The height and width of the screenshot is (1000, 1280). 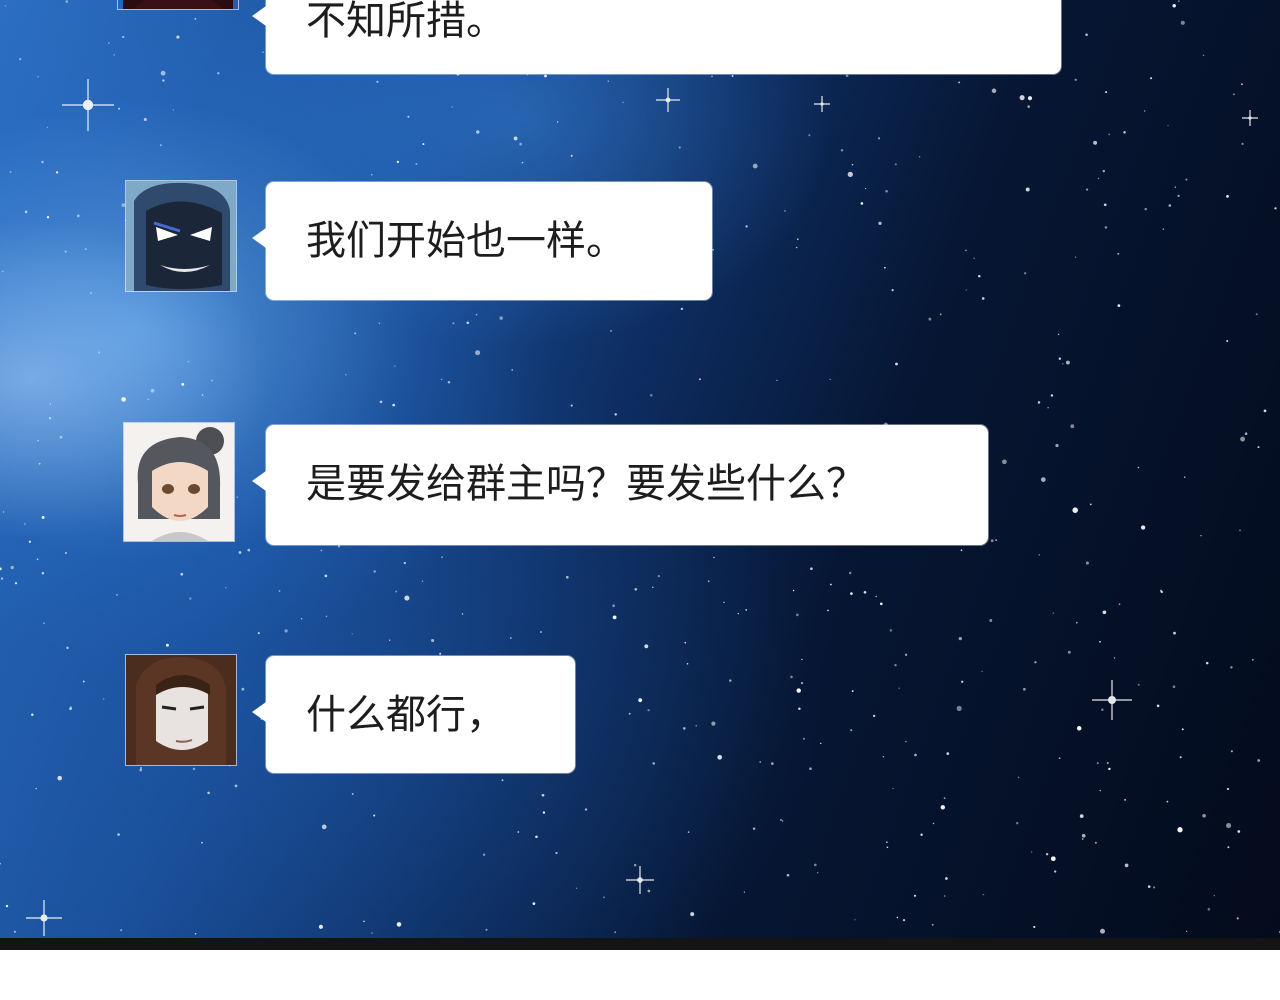 I want to click on message-text: 什么都行，, so click(x=406, y=715).